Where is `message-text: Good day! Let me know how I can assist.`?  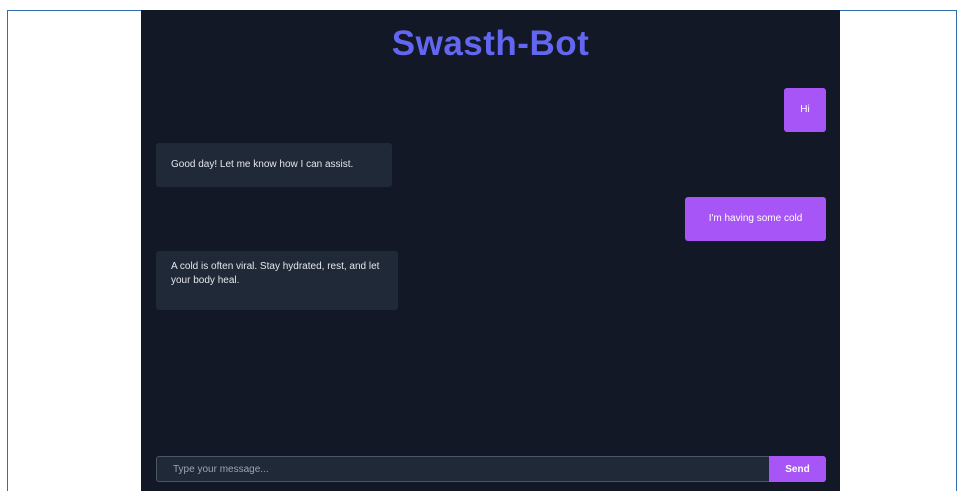 message-text: Good day! Let me know how I can assist. is located at coordinates (262, 164).